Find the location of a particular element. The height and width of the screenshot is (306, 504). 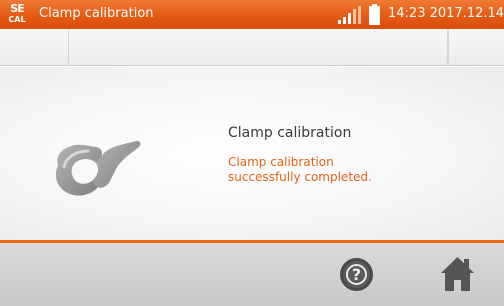

home-button is located at coordinates (457, 274).